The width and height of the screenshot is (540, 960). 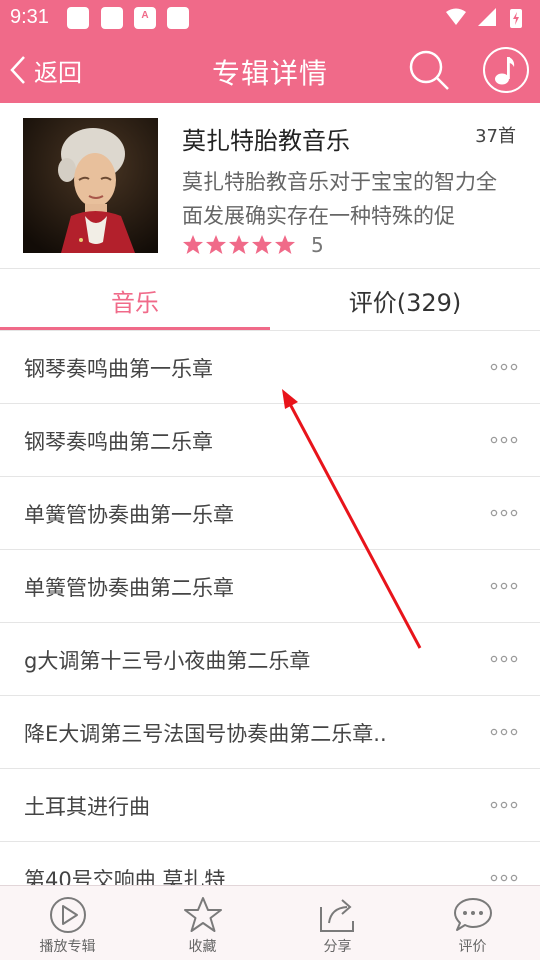 I want to click on album-cover-portrait, so click(x=90, y=185).